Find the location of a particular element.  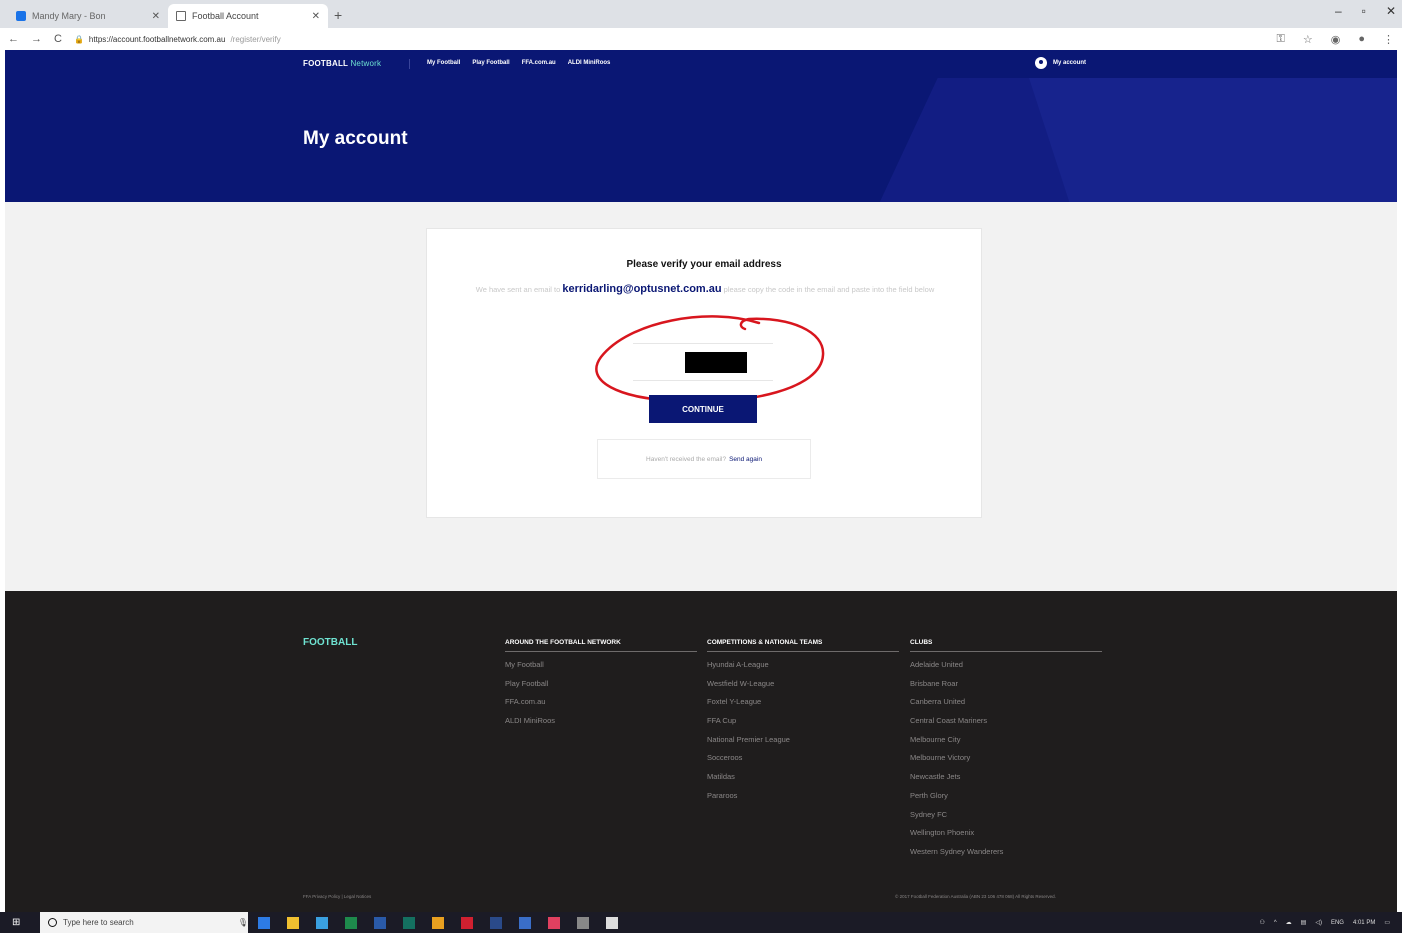

window-controls: – ▫ ✕ is located at coordinates (1365, 11).